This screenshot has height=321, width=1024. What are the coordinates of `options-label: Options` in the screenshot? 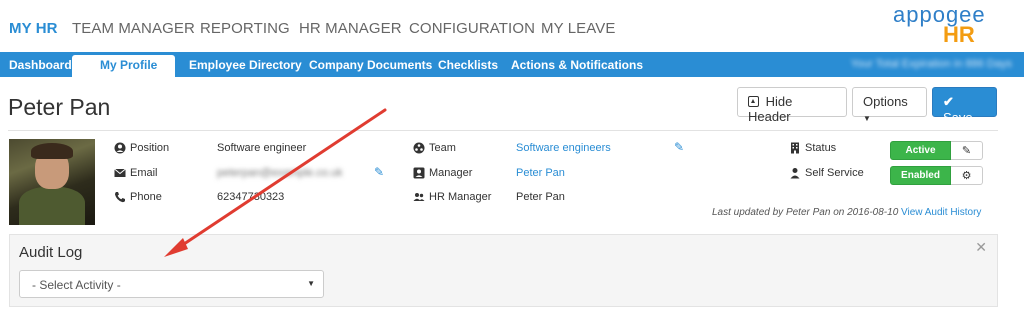 It's located at (885, 101).